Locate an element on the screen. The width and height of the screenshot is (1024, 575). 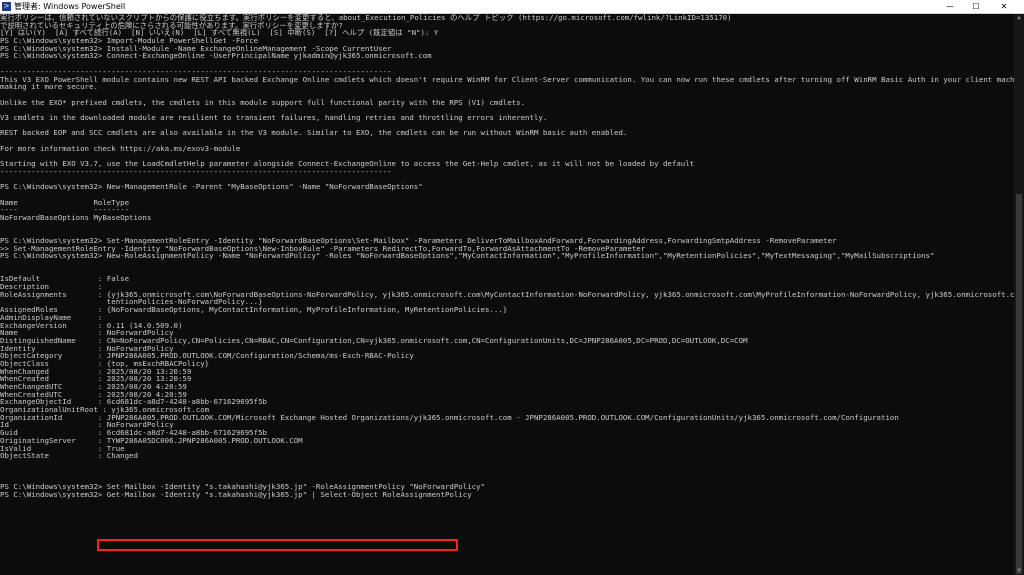
title-bar: > 管理者: Windows PowerShell — ☐ ✕ is located at coordinates (512, 7).